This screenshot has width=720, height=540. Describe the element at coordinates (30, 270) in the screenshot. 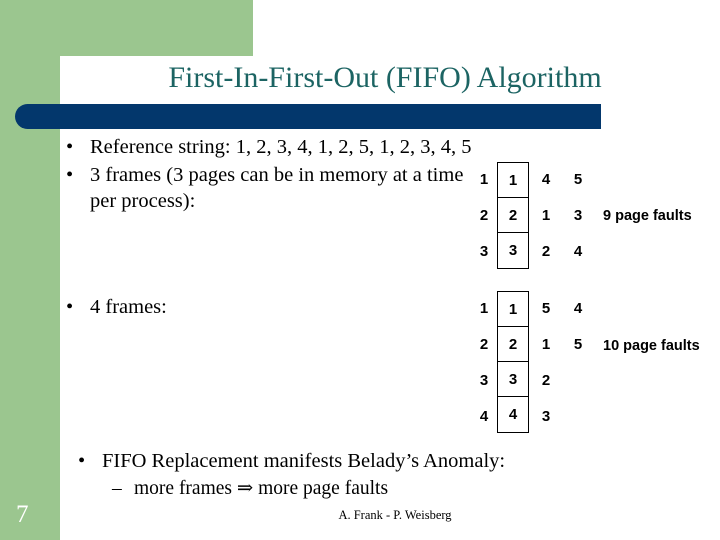

I see `green-left-strip` at that location.